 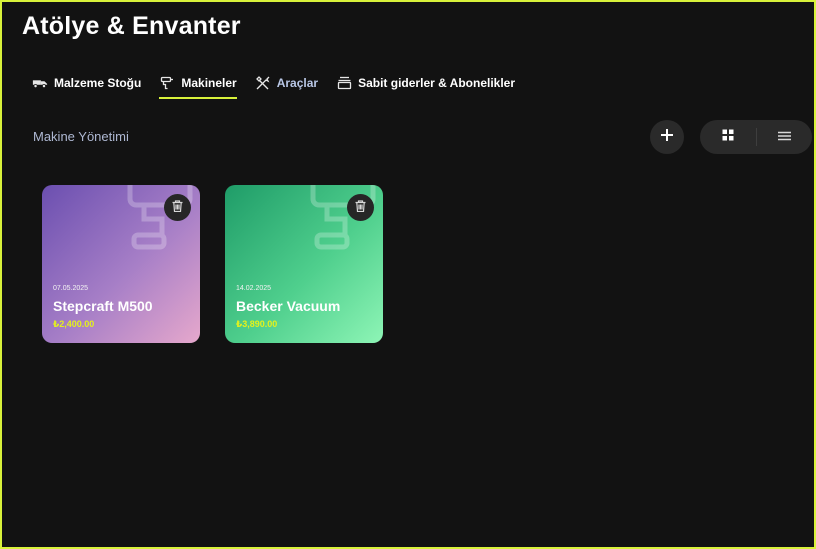 I want to click on tab-label: Araçlar, so click(x=297, y=83).